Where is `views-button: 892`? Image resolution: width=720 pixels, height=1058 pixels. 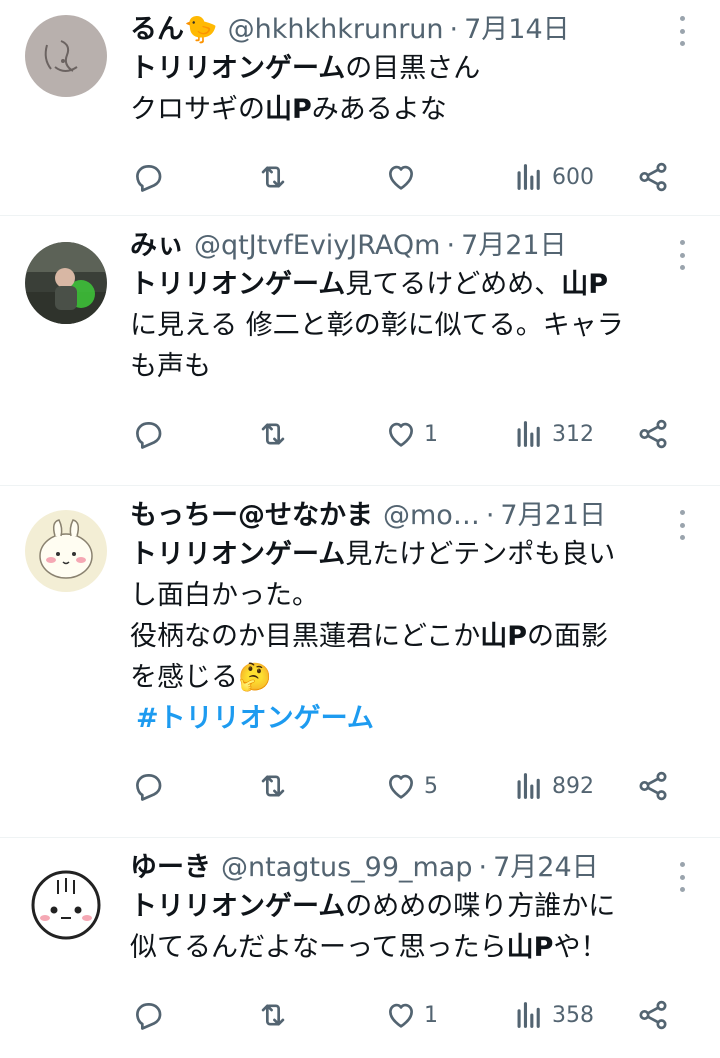
views-button: 892 is located at coordinates (553, 786).